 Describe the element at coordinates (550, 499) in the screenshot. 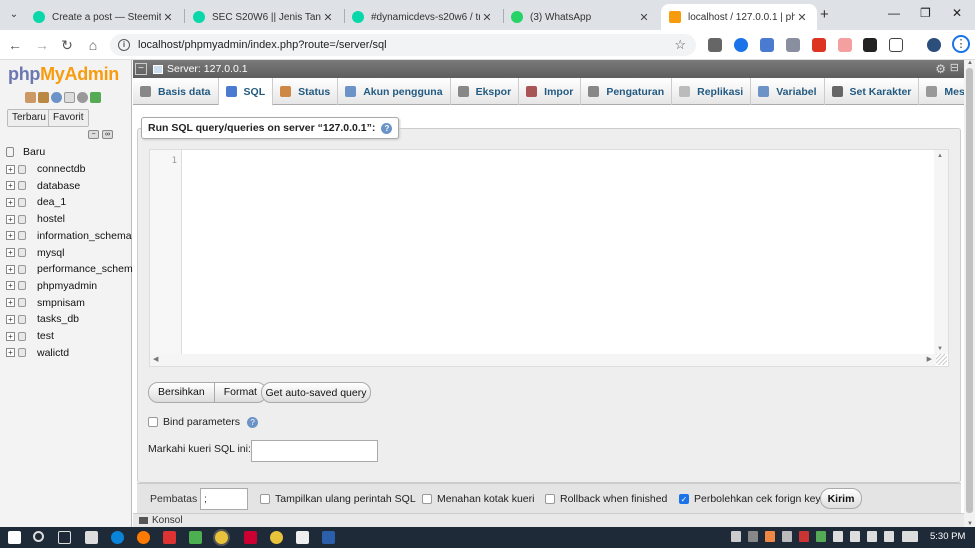

I see `rollback-checkbox` at that location.